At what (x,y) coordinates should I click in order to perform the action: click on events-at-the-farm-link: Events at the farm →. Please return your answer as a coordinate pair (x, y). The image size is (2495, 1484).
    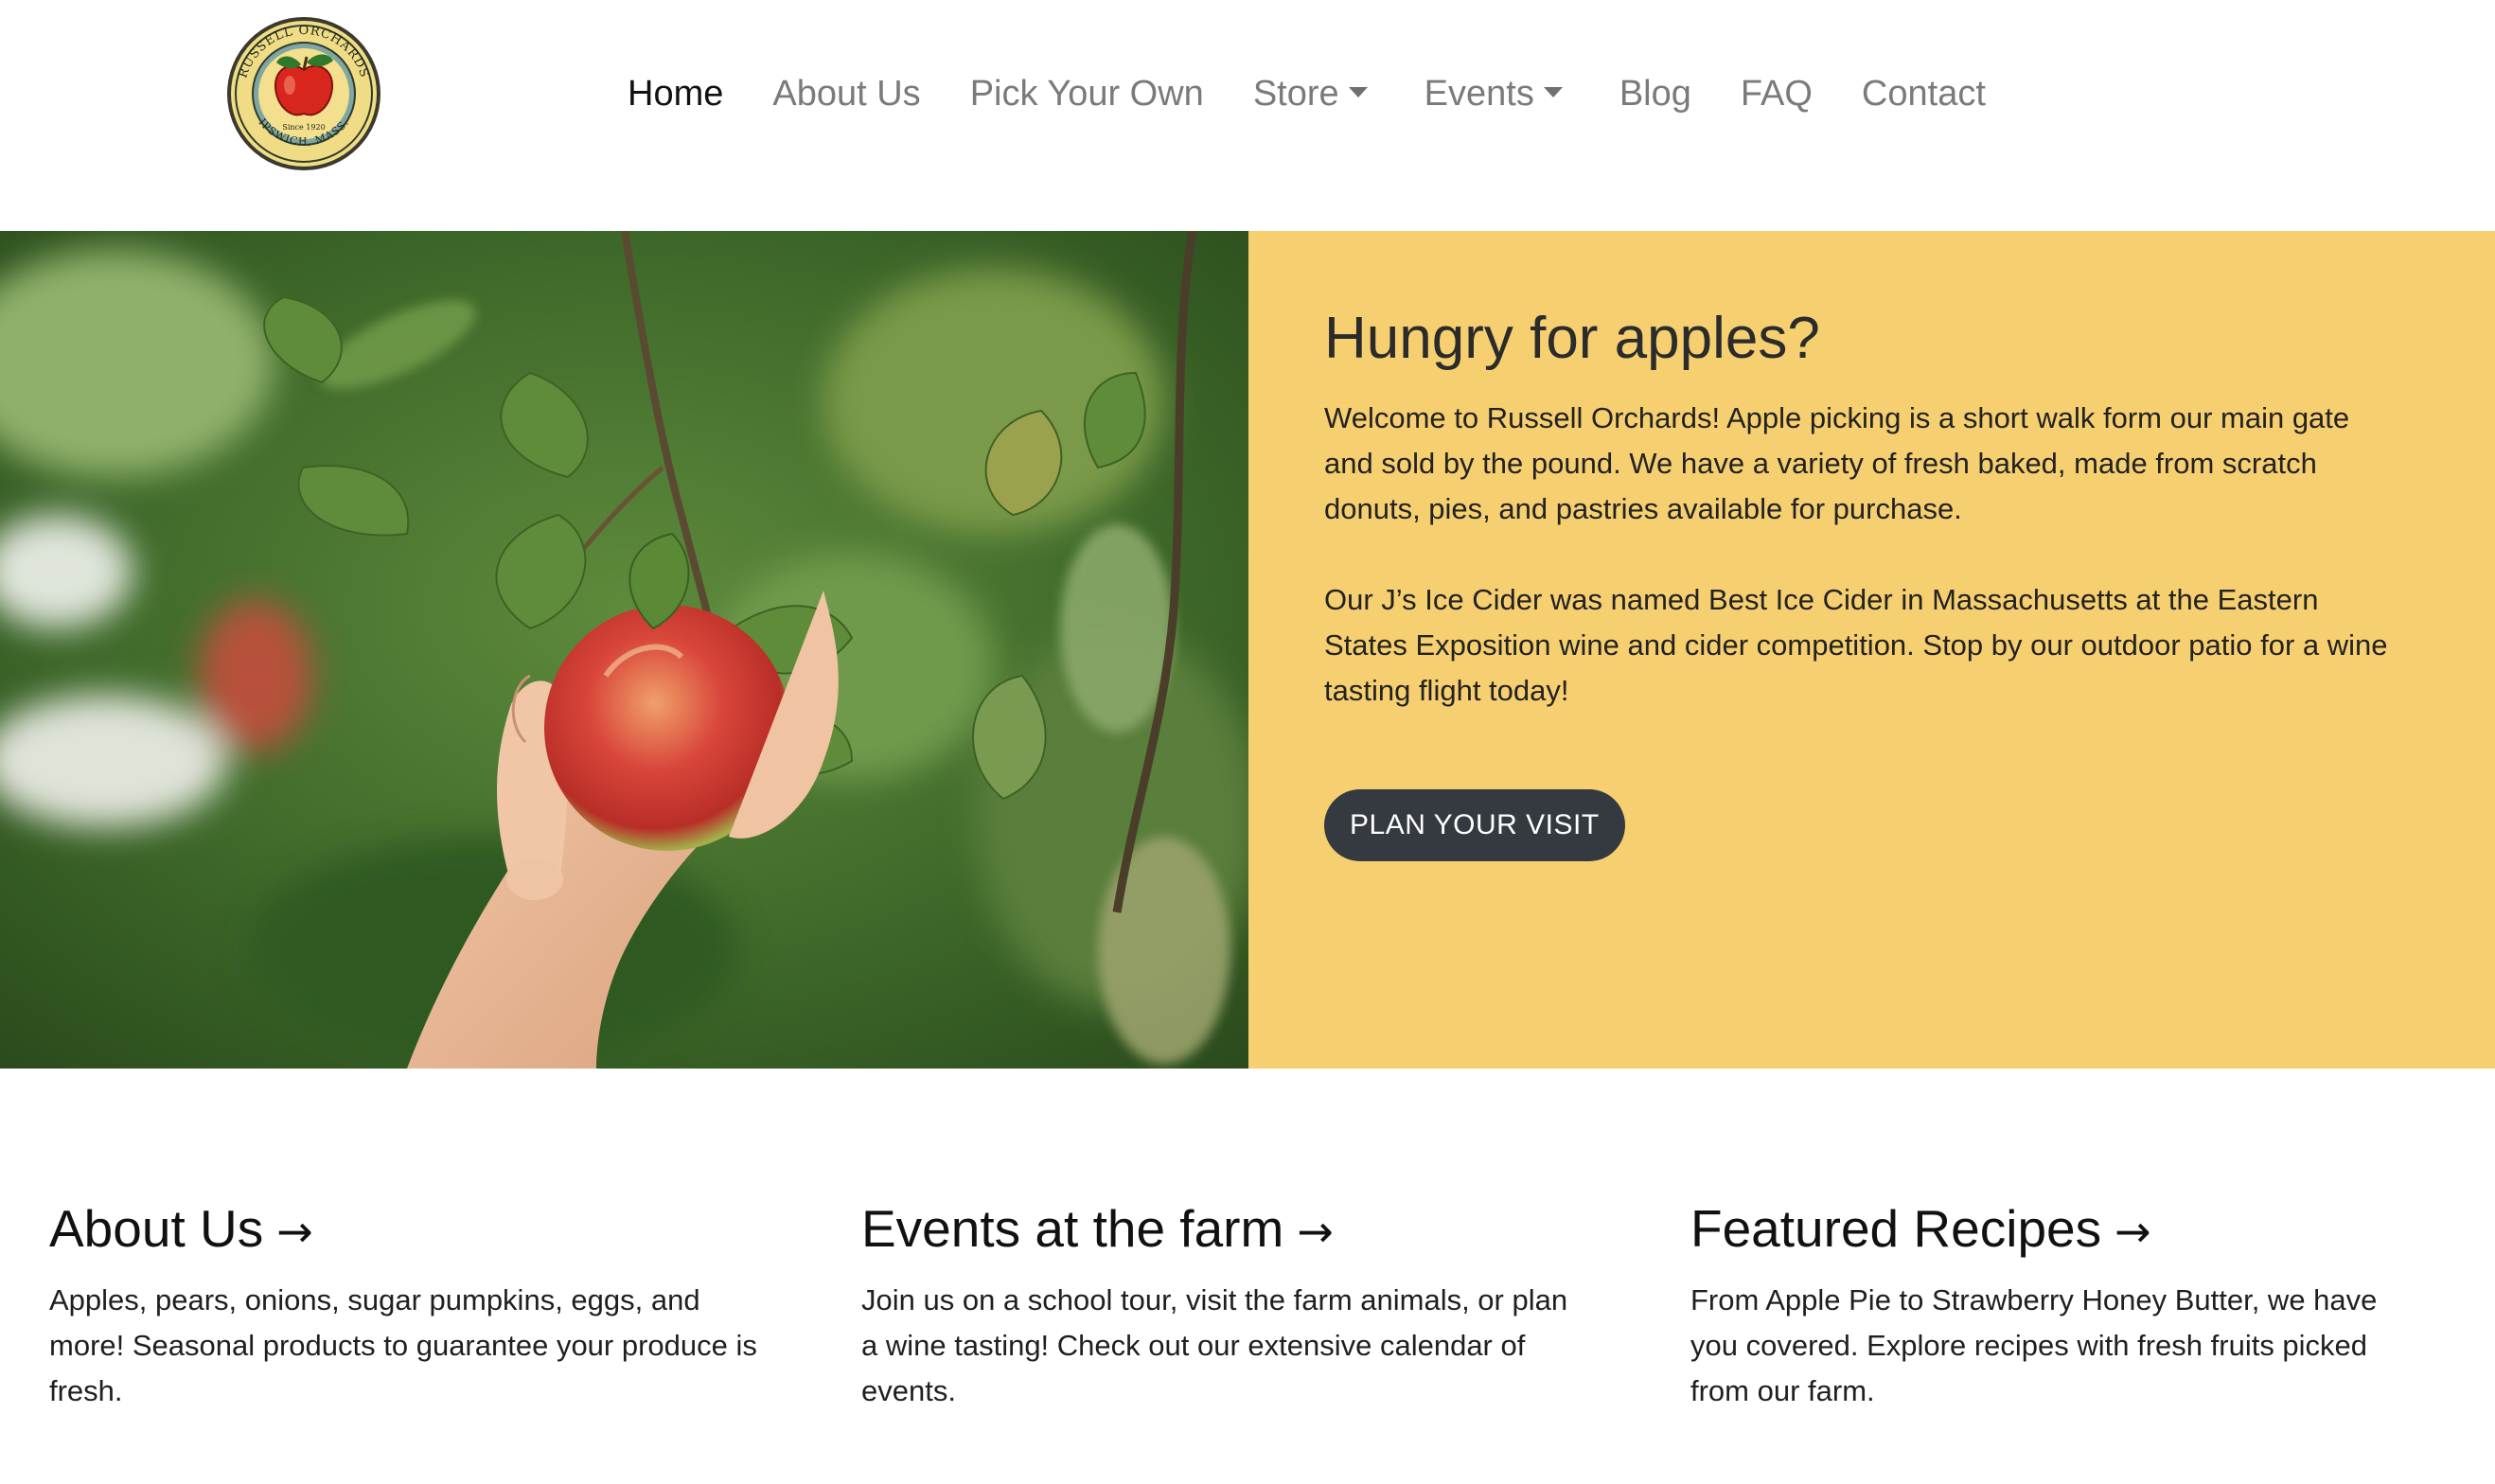
    Looking at the image, I should click on (1231, 1228).